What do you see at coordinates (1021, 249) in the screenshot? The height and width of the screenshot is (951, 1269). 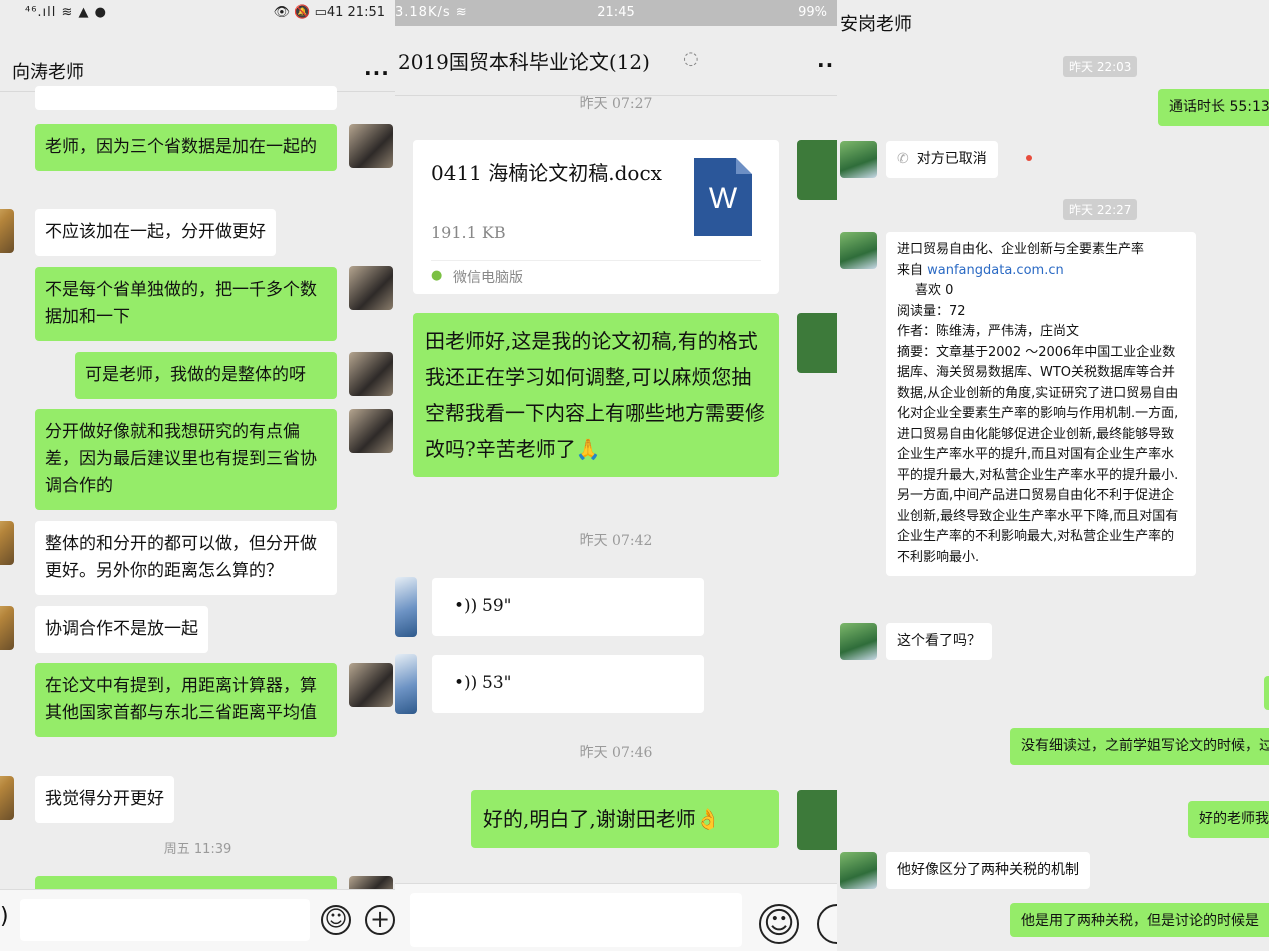 I see `article-title: 进口贸易自由化、企业创新与全要素生产率` at bounding box center [1021, 249].